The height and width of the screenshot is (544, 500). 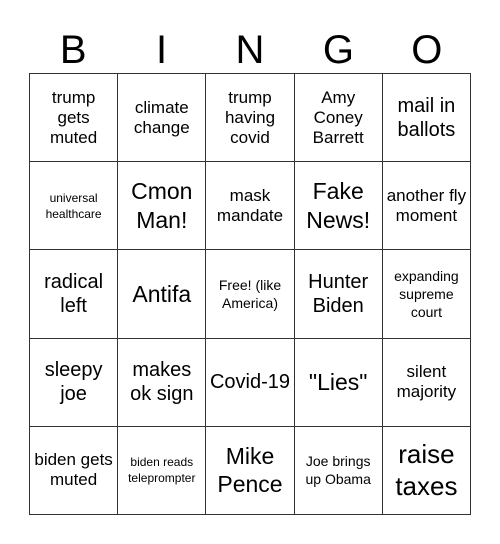 What do you see at coordinates (426, 382) in the screenshot?
I see `bingo-cell: silent majority` at bounding box center [426, 382].